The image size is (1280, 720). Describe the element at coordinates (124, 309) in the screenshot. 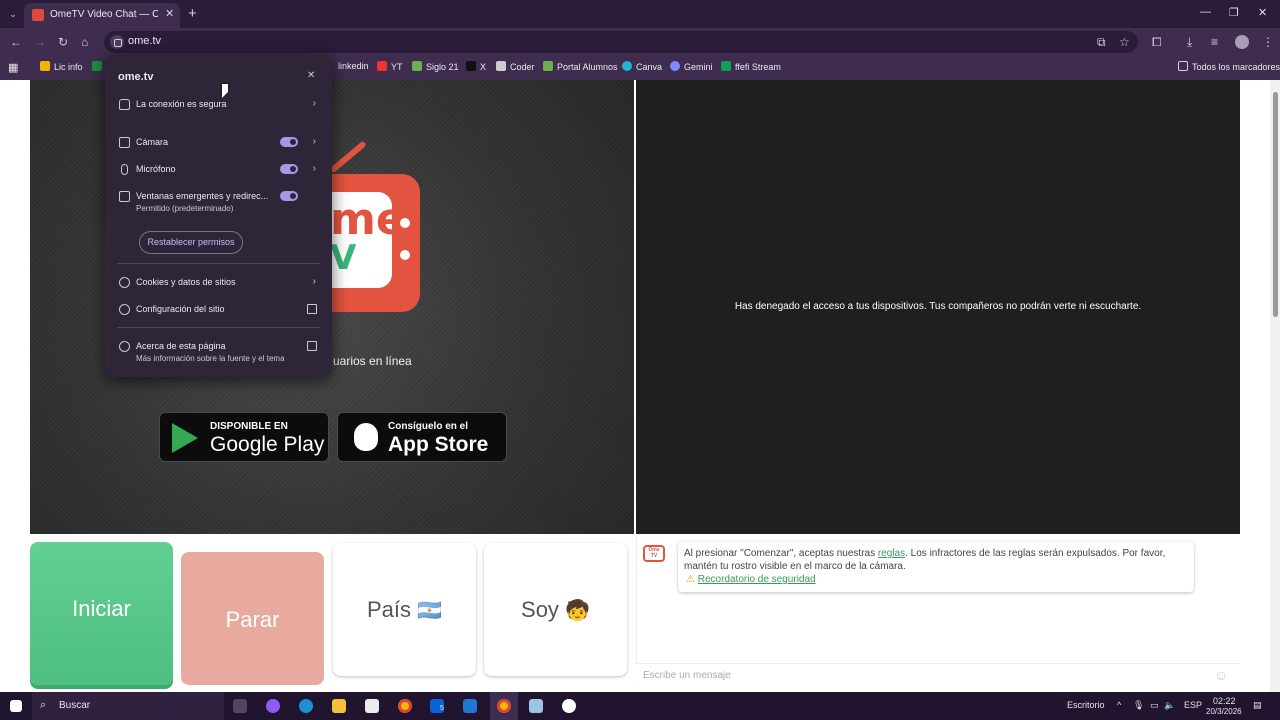

I see `settings-gear-icon` at that location.